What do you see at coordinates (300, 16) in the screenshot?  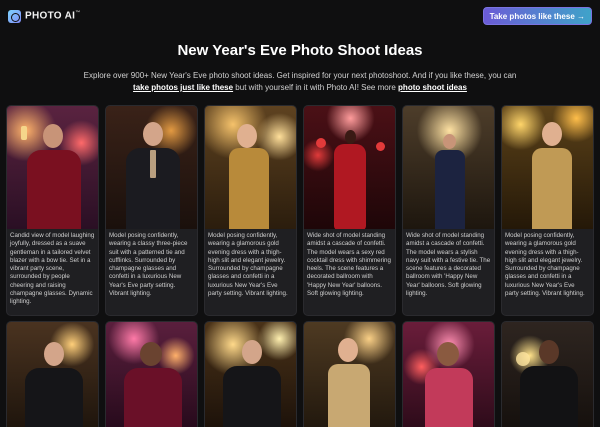 I see `top-bar: PHOTO AI™ Take photos like these →` at bounding box center [300, 16].